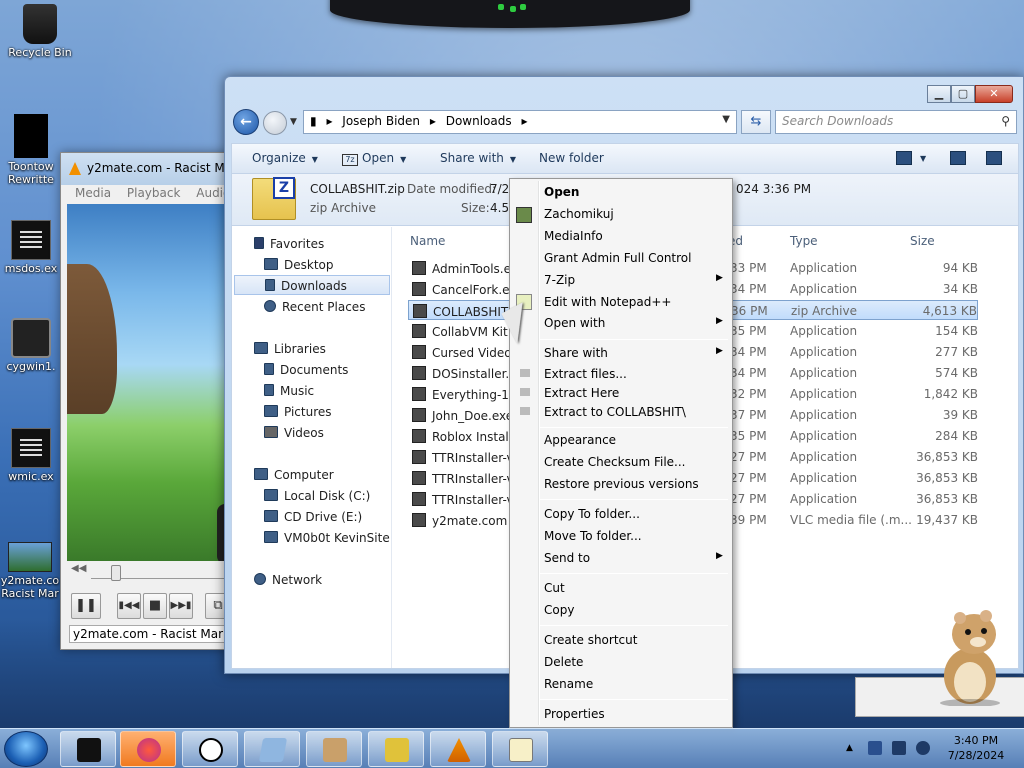 This screenshot has width=1024, height=768. Describe the element at coordinates (520, 749) in the screenshot. I see `taskbar-app-notepad` at that location.